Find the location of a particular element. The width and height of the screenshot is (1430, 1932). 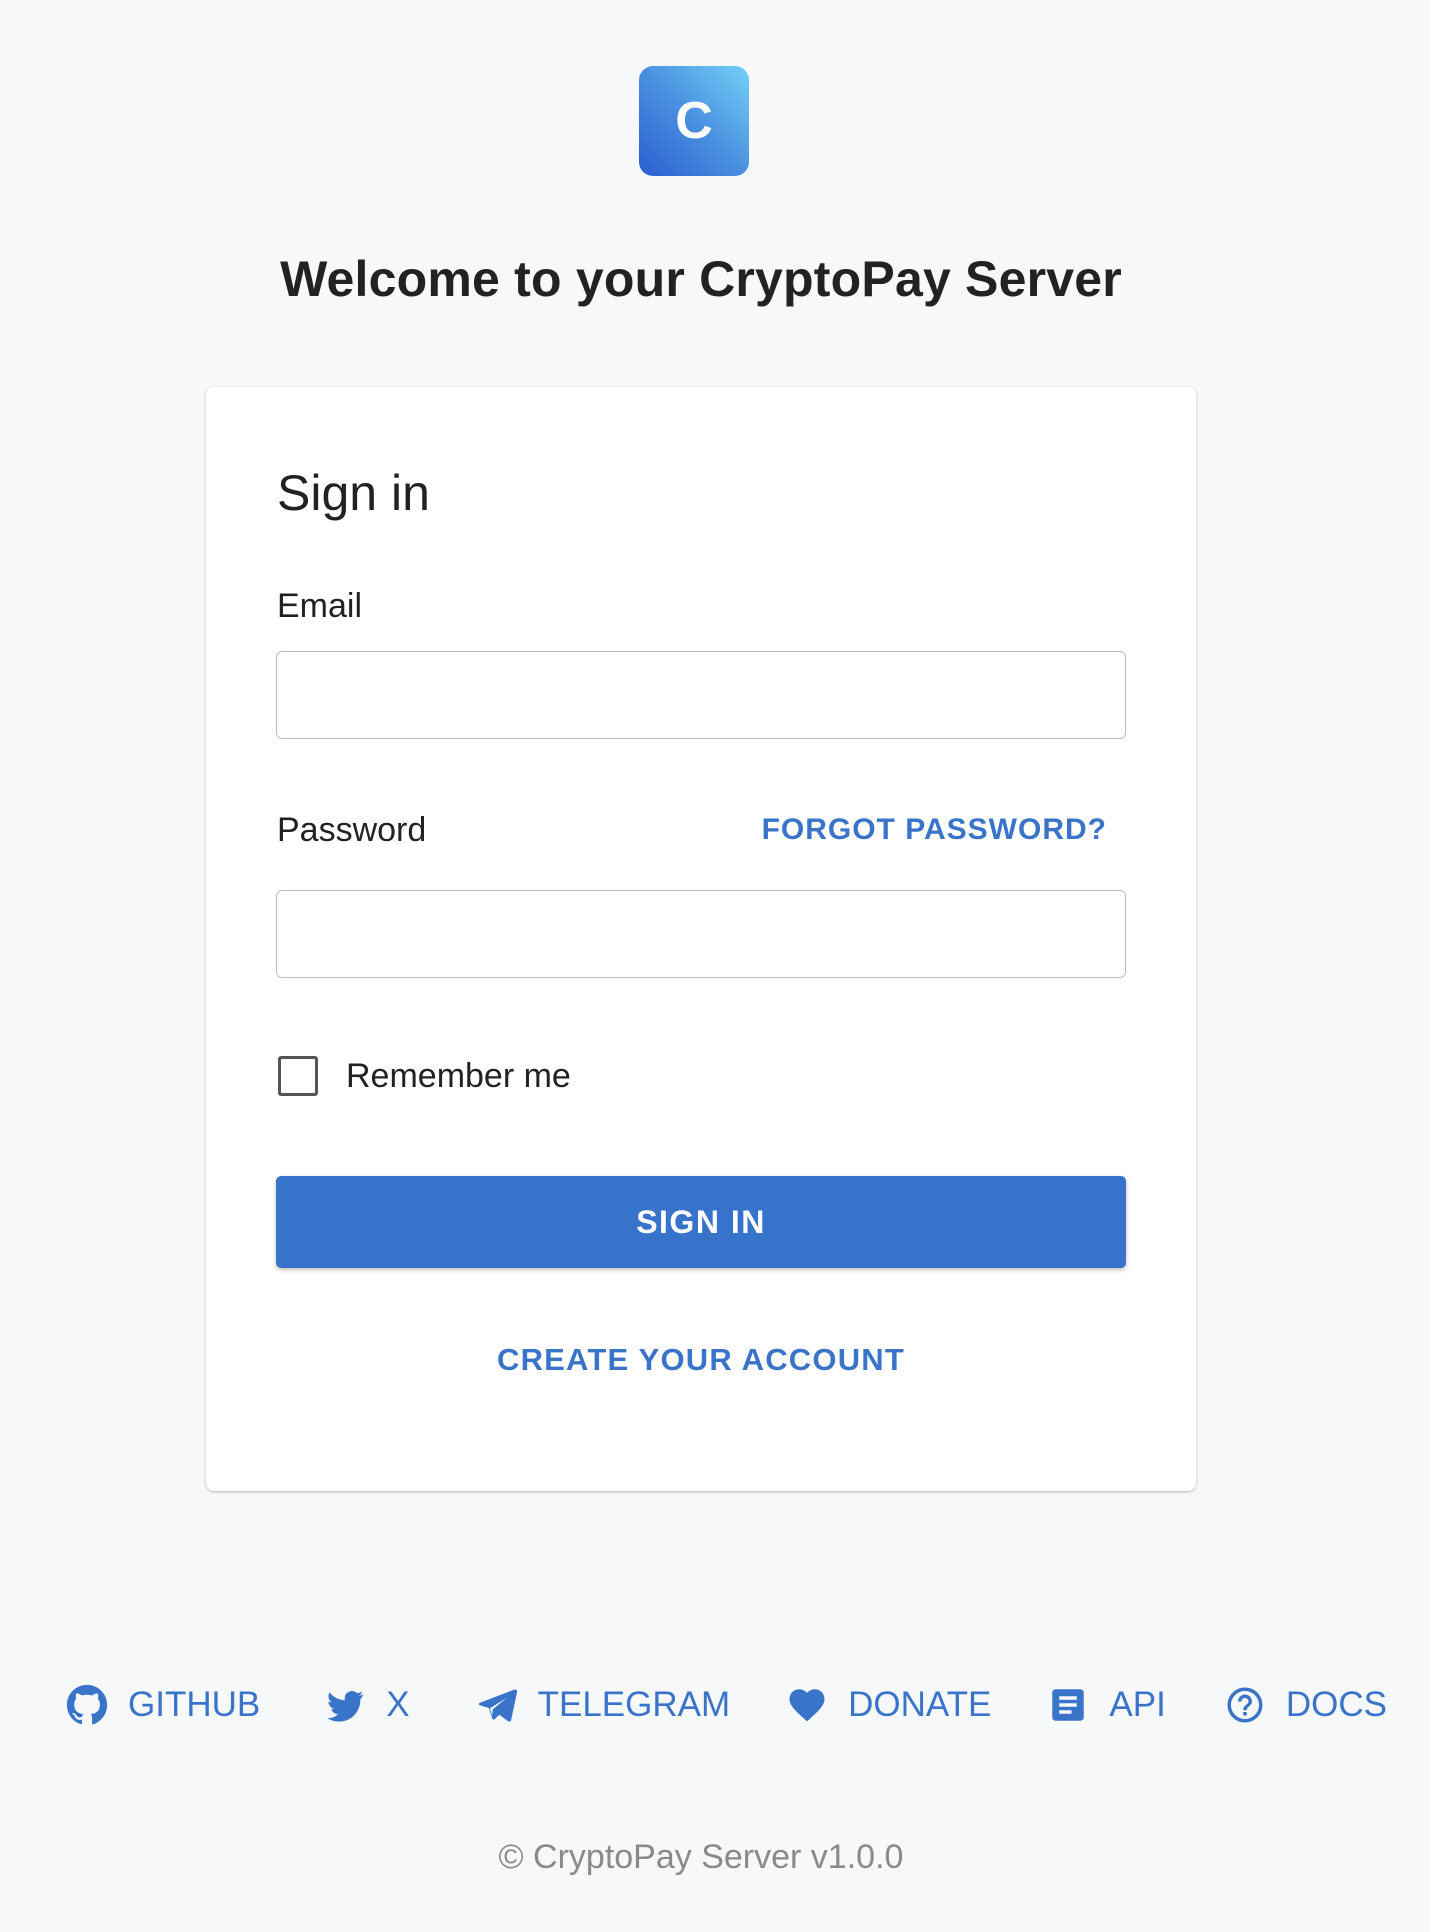

app-logo: C is located at coordinates (694, 121).